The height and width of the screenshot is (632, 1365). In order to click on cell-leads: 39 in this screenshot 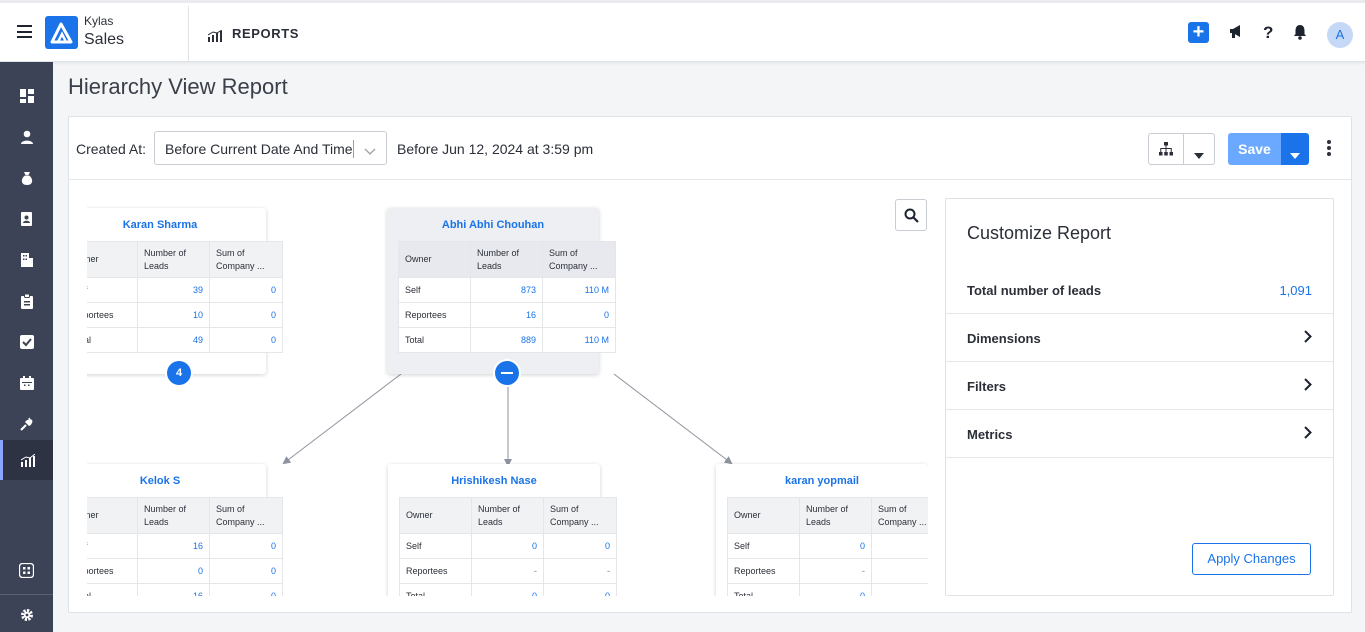, I will do `click(173, 290)`.